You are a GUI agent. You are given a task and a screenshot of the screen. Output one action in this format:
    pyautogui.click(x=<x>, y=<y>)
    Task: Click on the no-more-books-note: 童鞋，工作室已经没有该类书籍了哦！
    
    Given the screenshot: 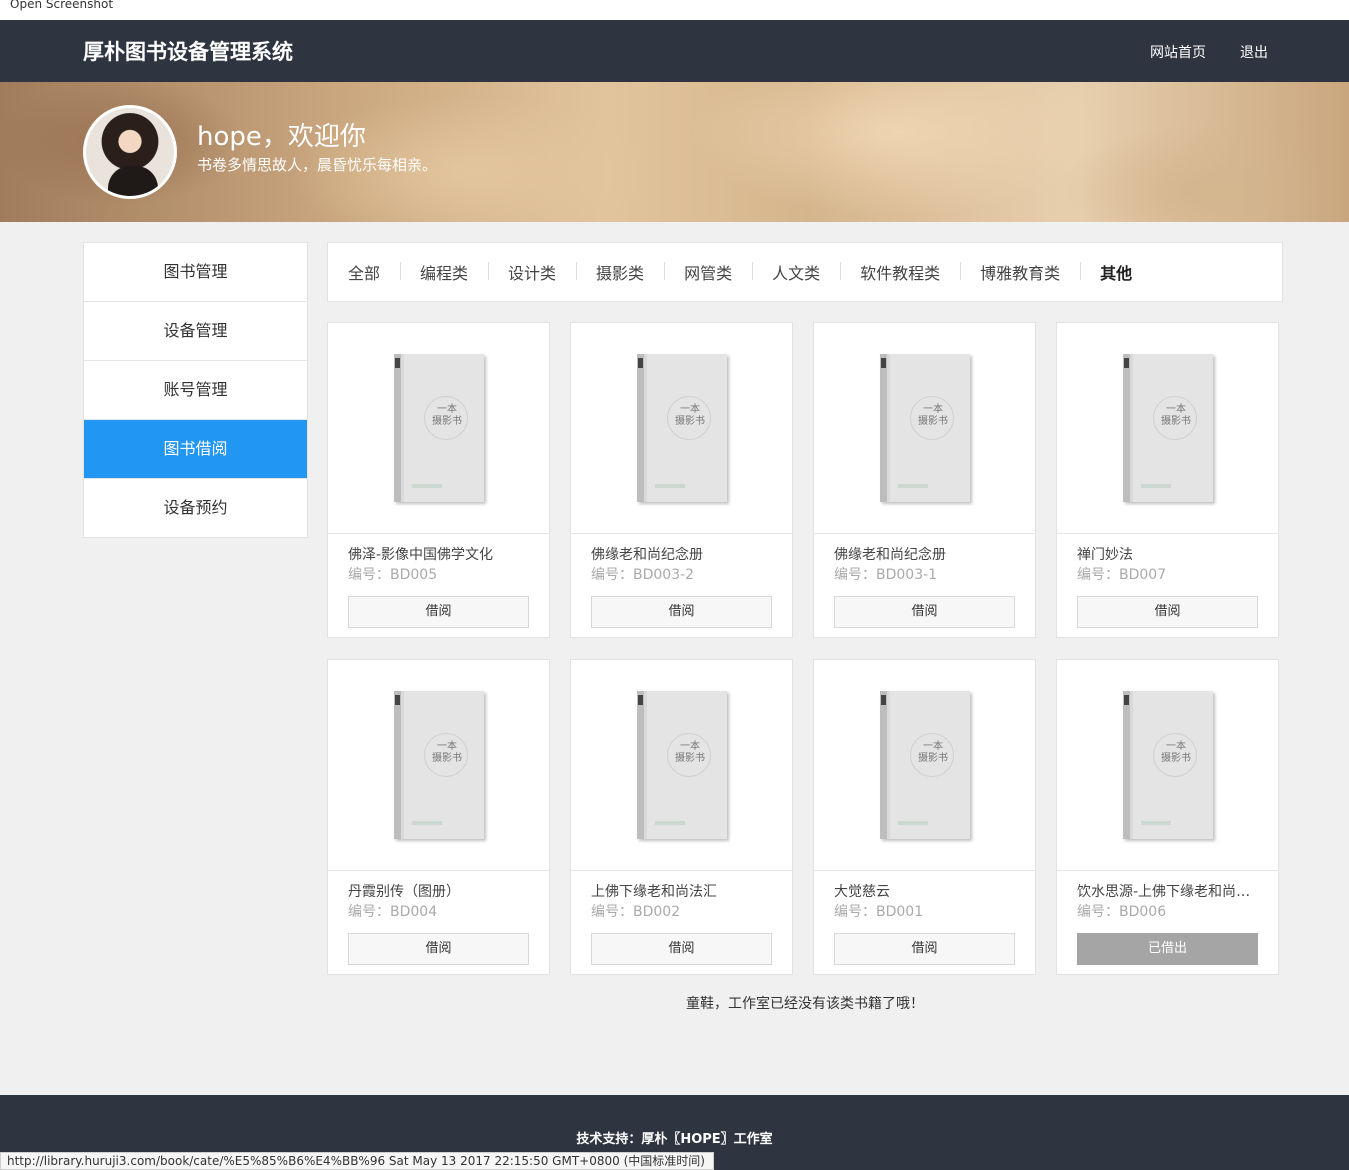 What is the action you would take?
    pyautogui.click(x=805, y=1004)
    